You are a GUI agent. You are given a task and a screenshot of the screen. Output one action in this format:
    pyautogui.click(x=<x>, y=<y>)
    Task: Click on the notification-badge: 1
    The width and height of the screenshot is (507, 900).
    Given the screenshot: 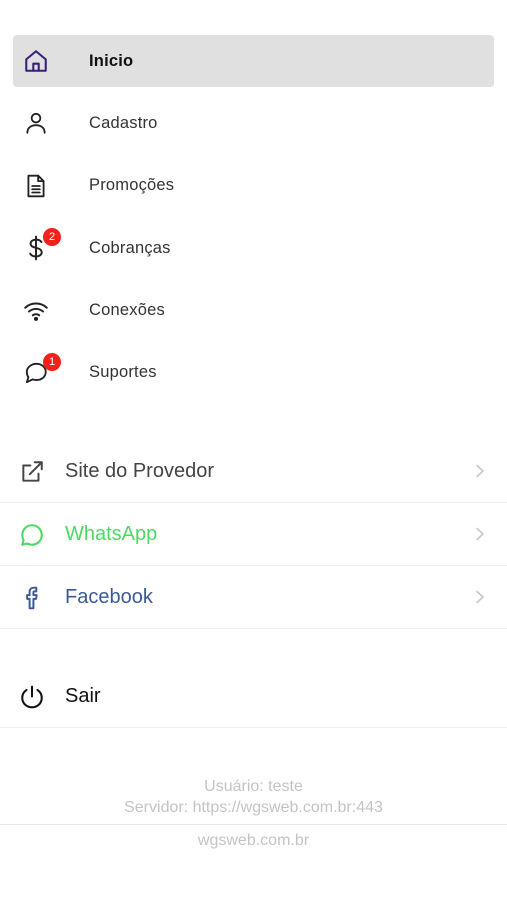 What is the action you would take?
    pyautogui.click(x=52, y=361)
    